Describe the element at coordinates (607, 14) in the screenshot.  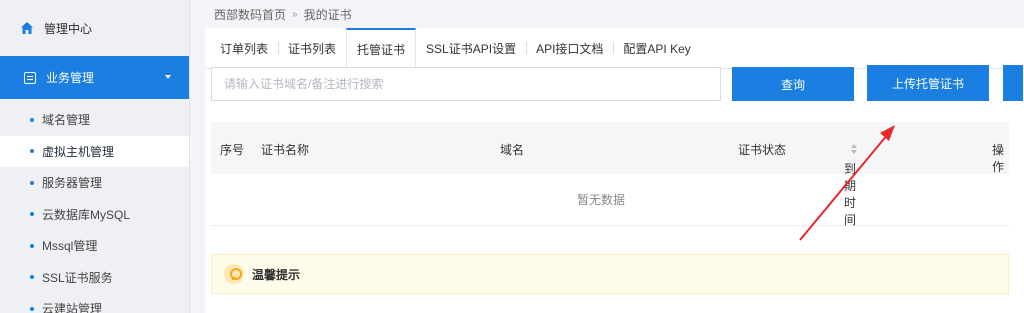
I see `breadcrumb: 西部数码首页 » 我的证书` at that location.